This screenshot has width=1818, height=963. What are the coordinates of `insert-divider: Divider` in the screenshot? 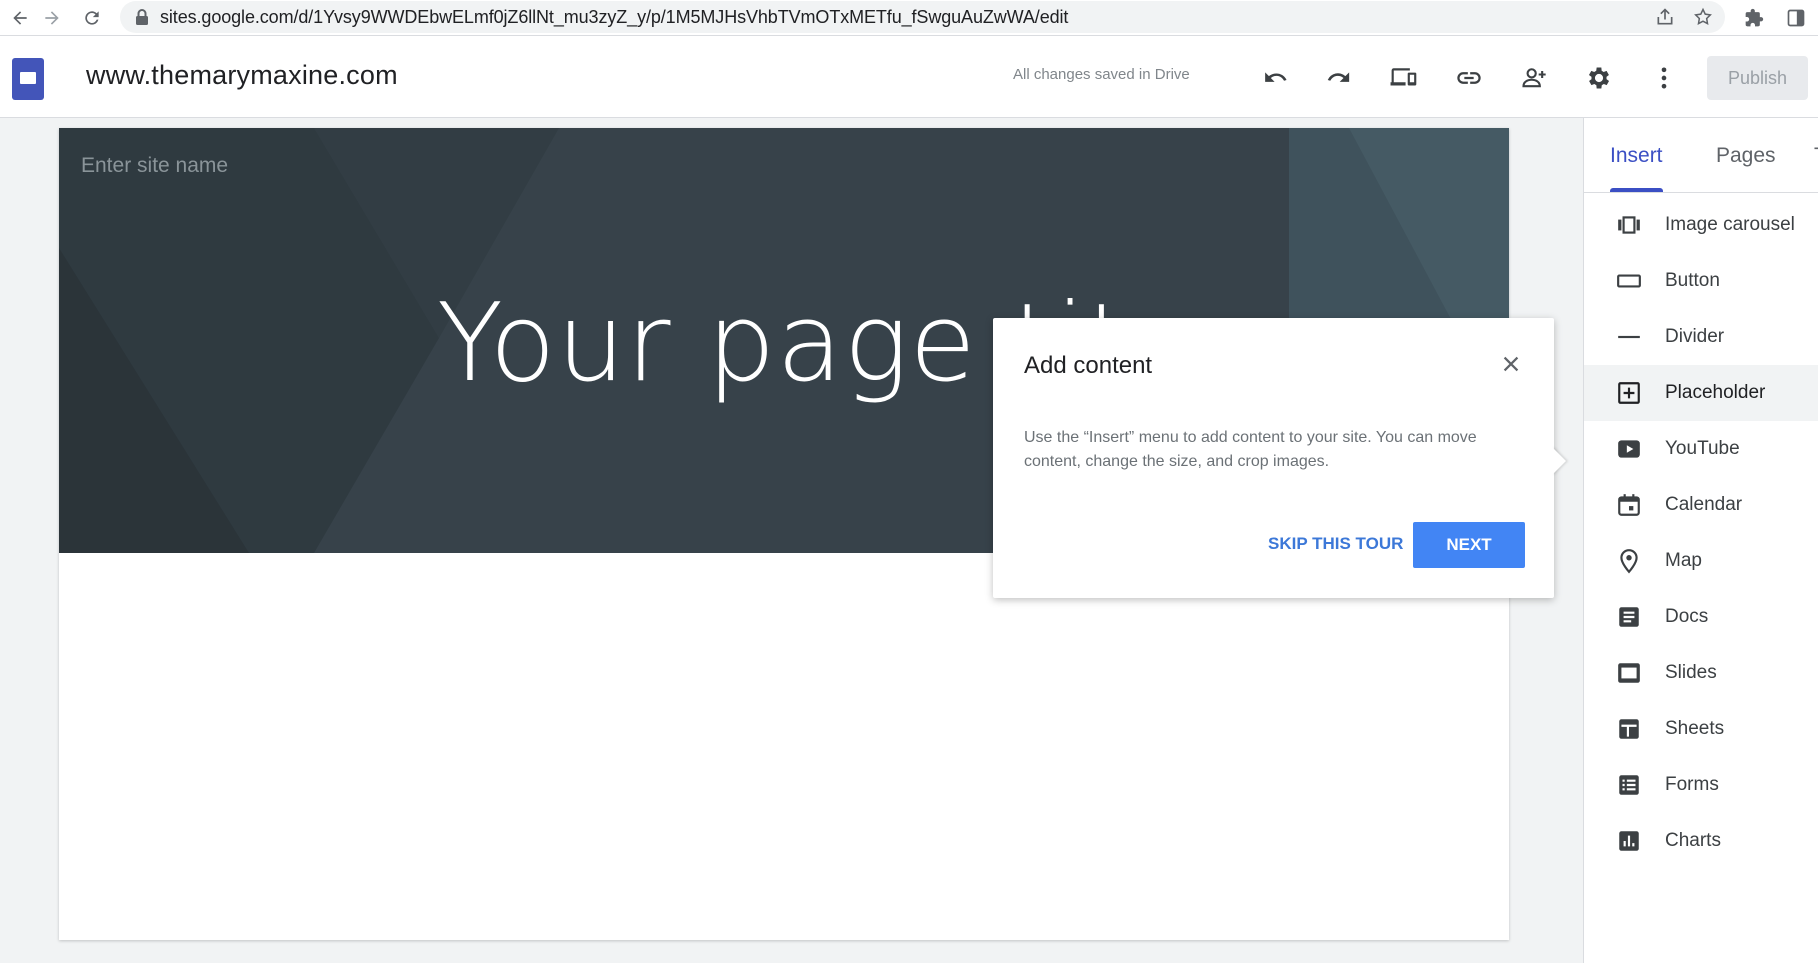 It's located at (1701, 337).